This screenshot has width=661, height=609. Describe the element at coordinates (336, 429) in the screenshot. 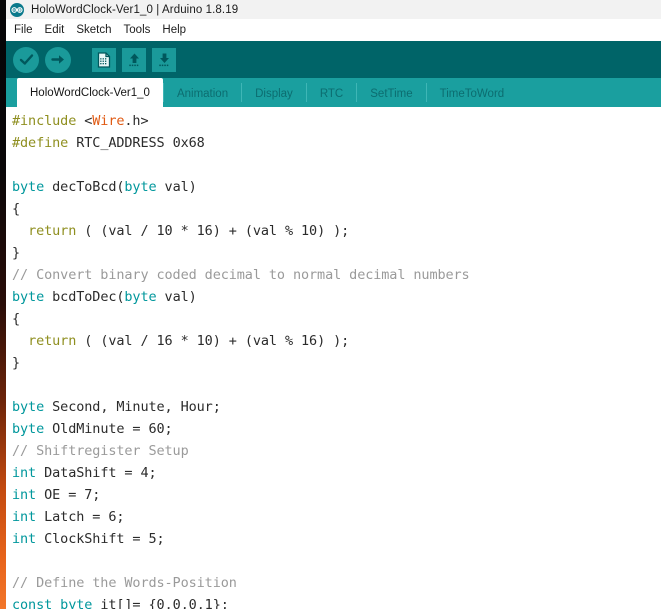

I see `code-line: byte OldMinute = 60;` at that location.